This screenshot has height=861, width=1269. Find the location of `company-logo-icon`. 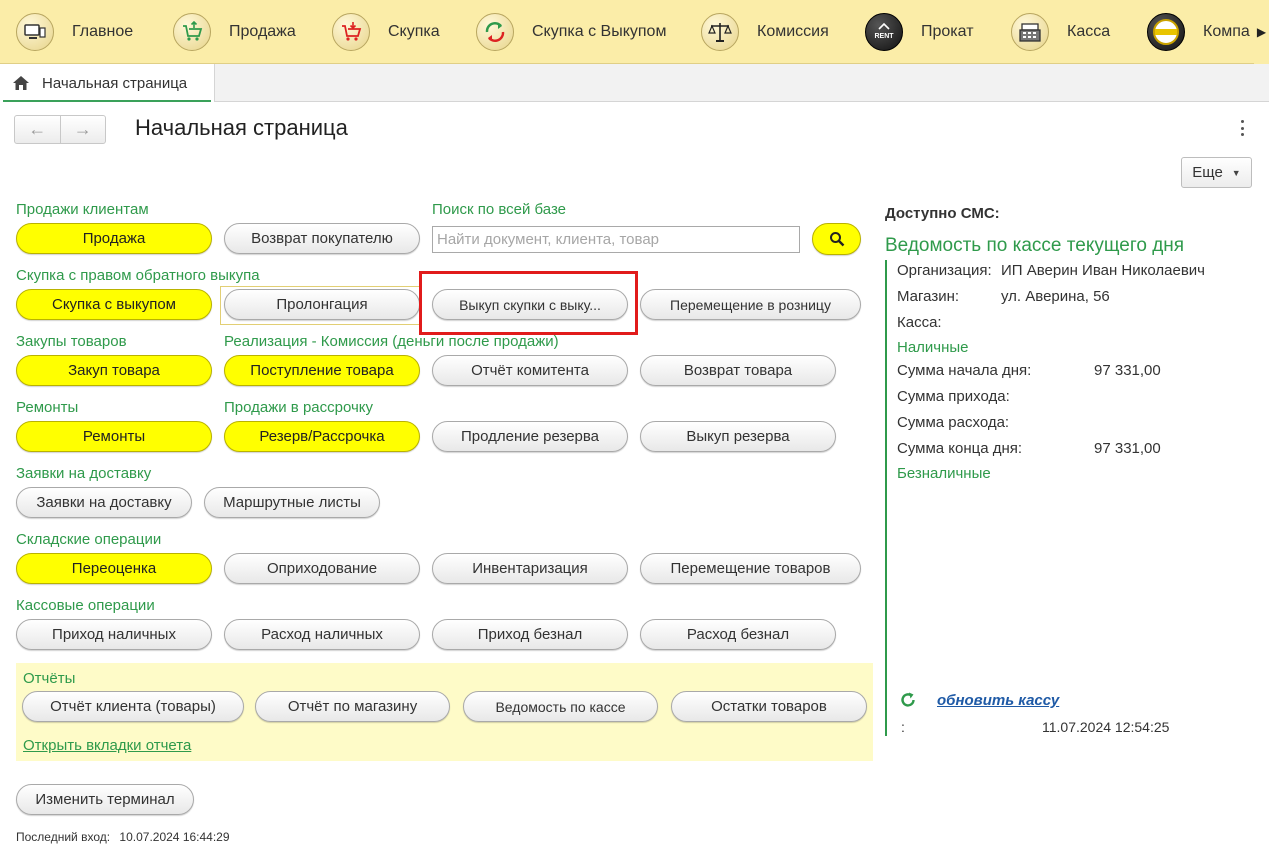

company-logo-icon is located at coordinates (1166, 32).